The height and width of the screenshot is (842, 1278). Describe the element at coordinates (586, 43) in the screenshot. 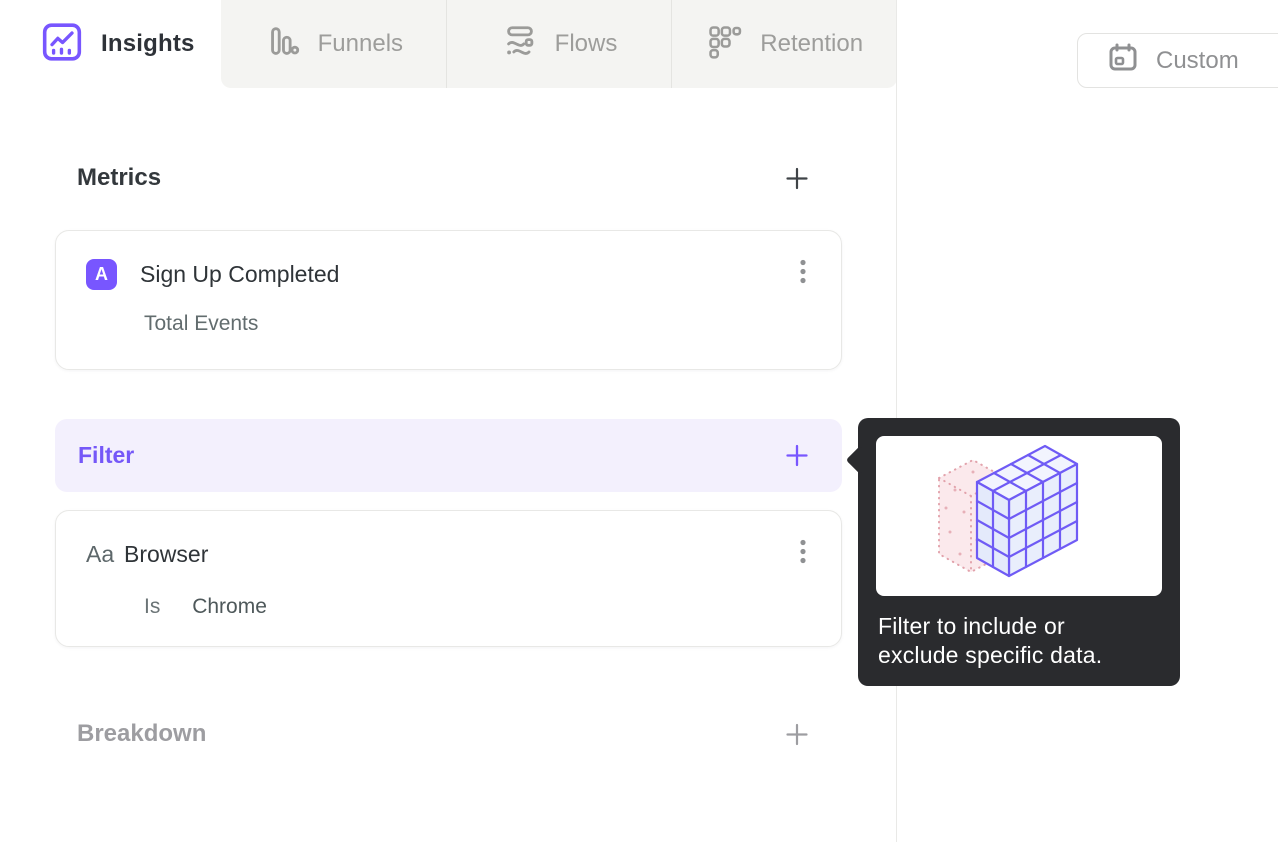

I see `tab-flows-label: Flows` at that location.